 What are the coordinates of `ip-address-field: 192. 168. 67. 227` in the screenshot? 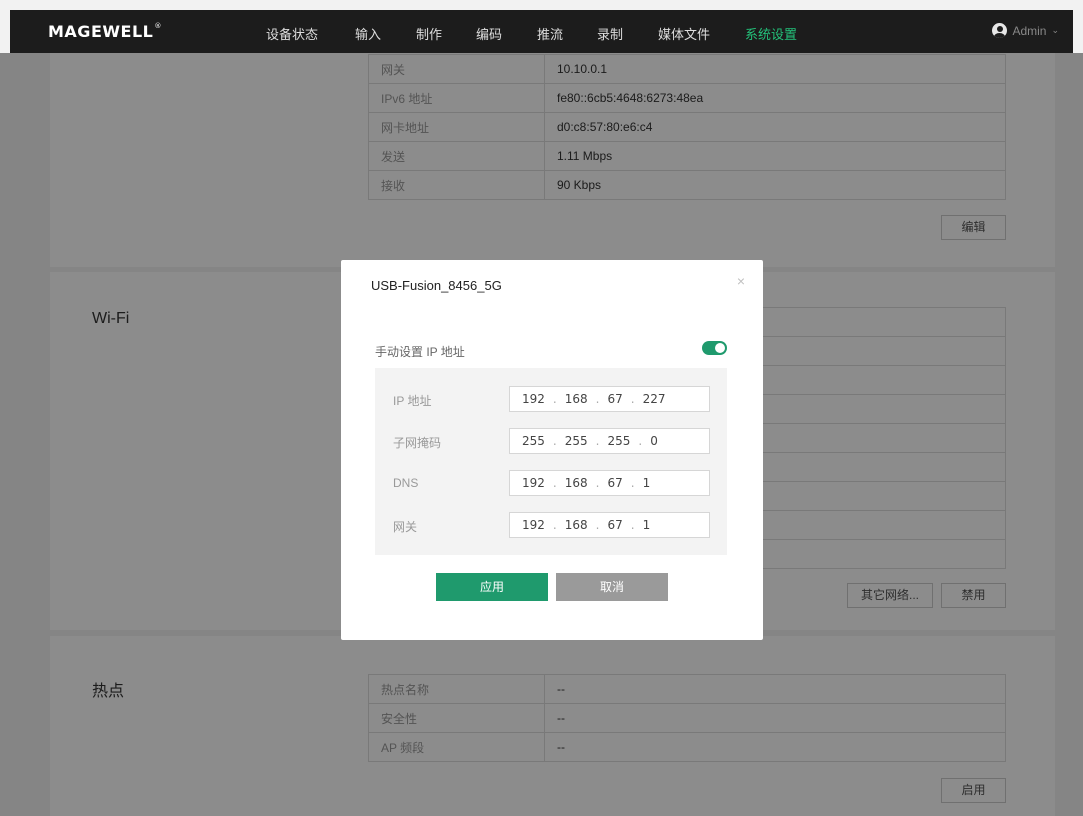 It's located at (609, 399).